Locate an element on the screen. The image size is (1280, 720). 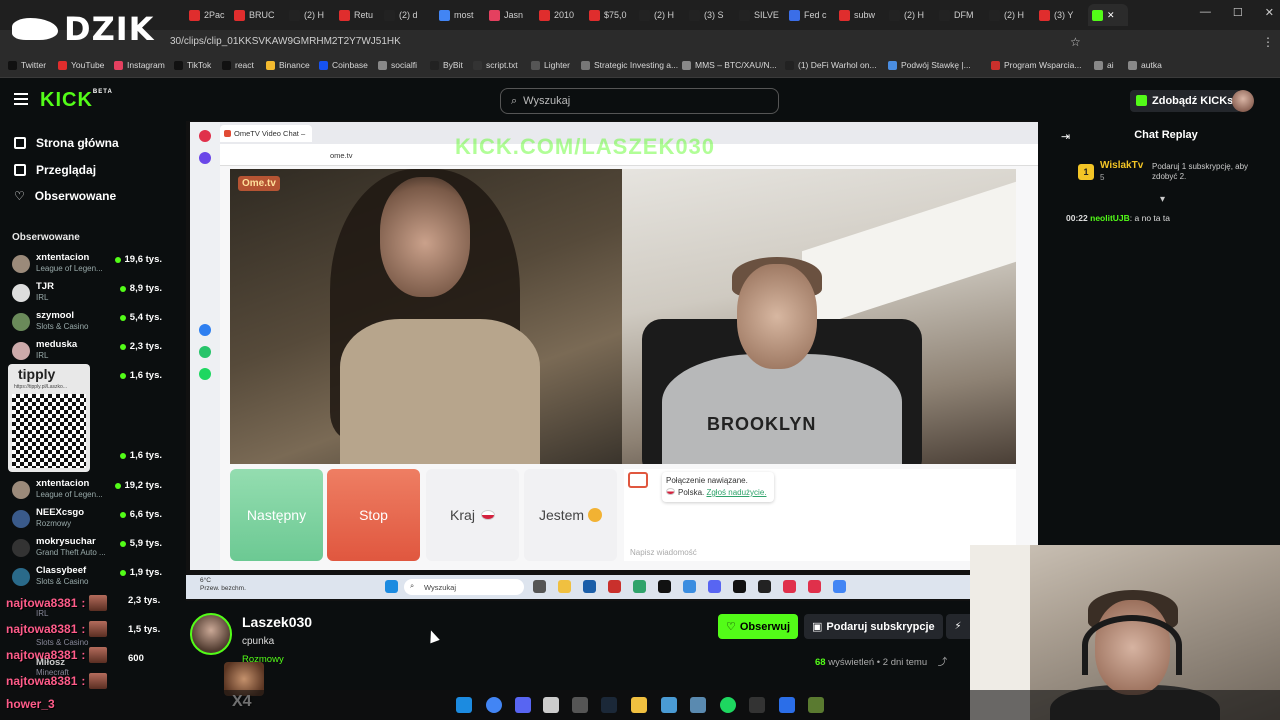
browser-tab: SILVE is located at coordinates (757, 15).